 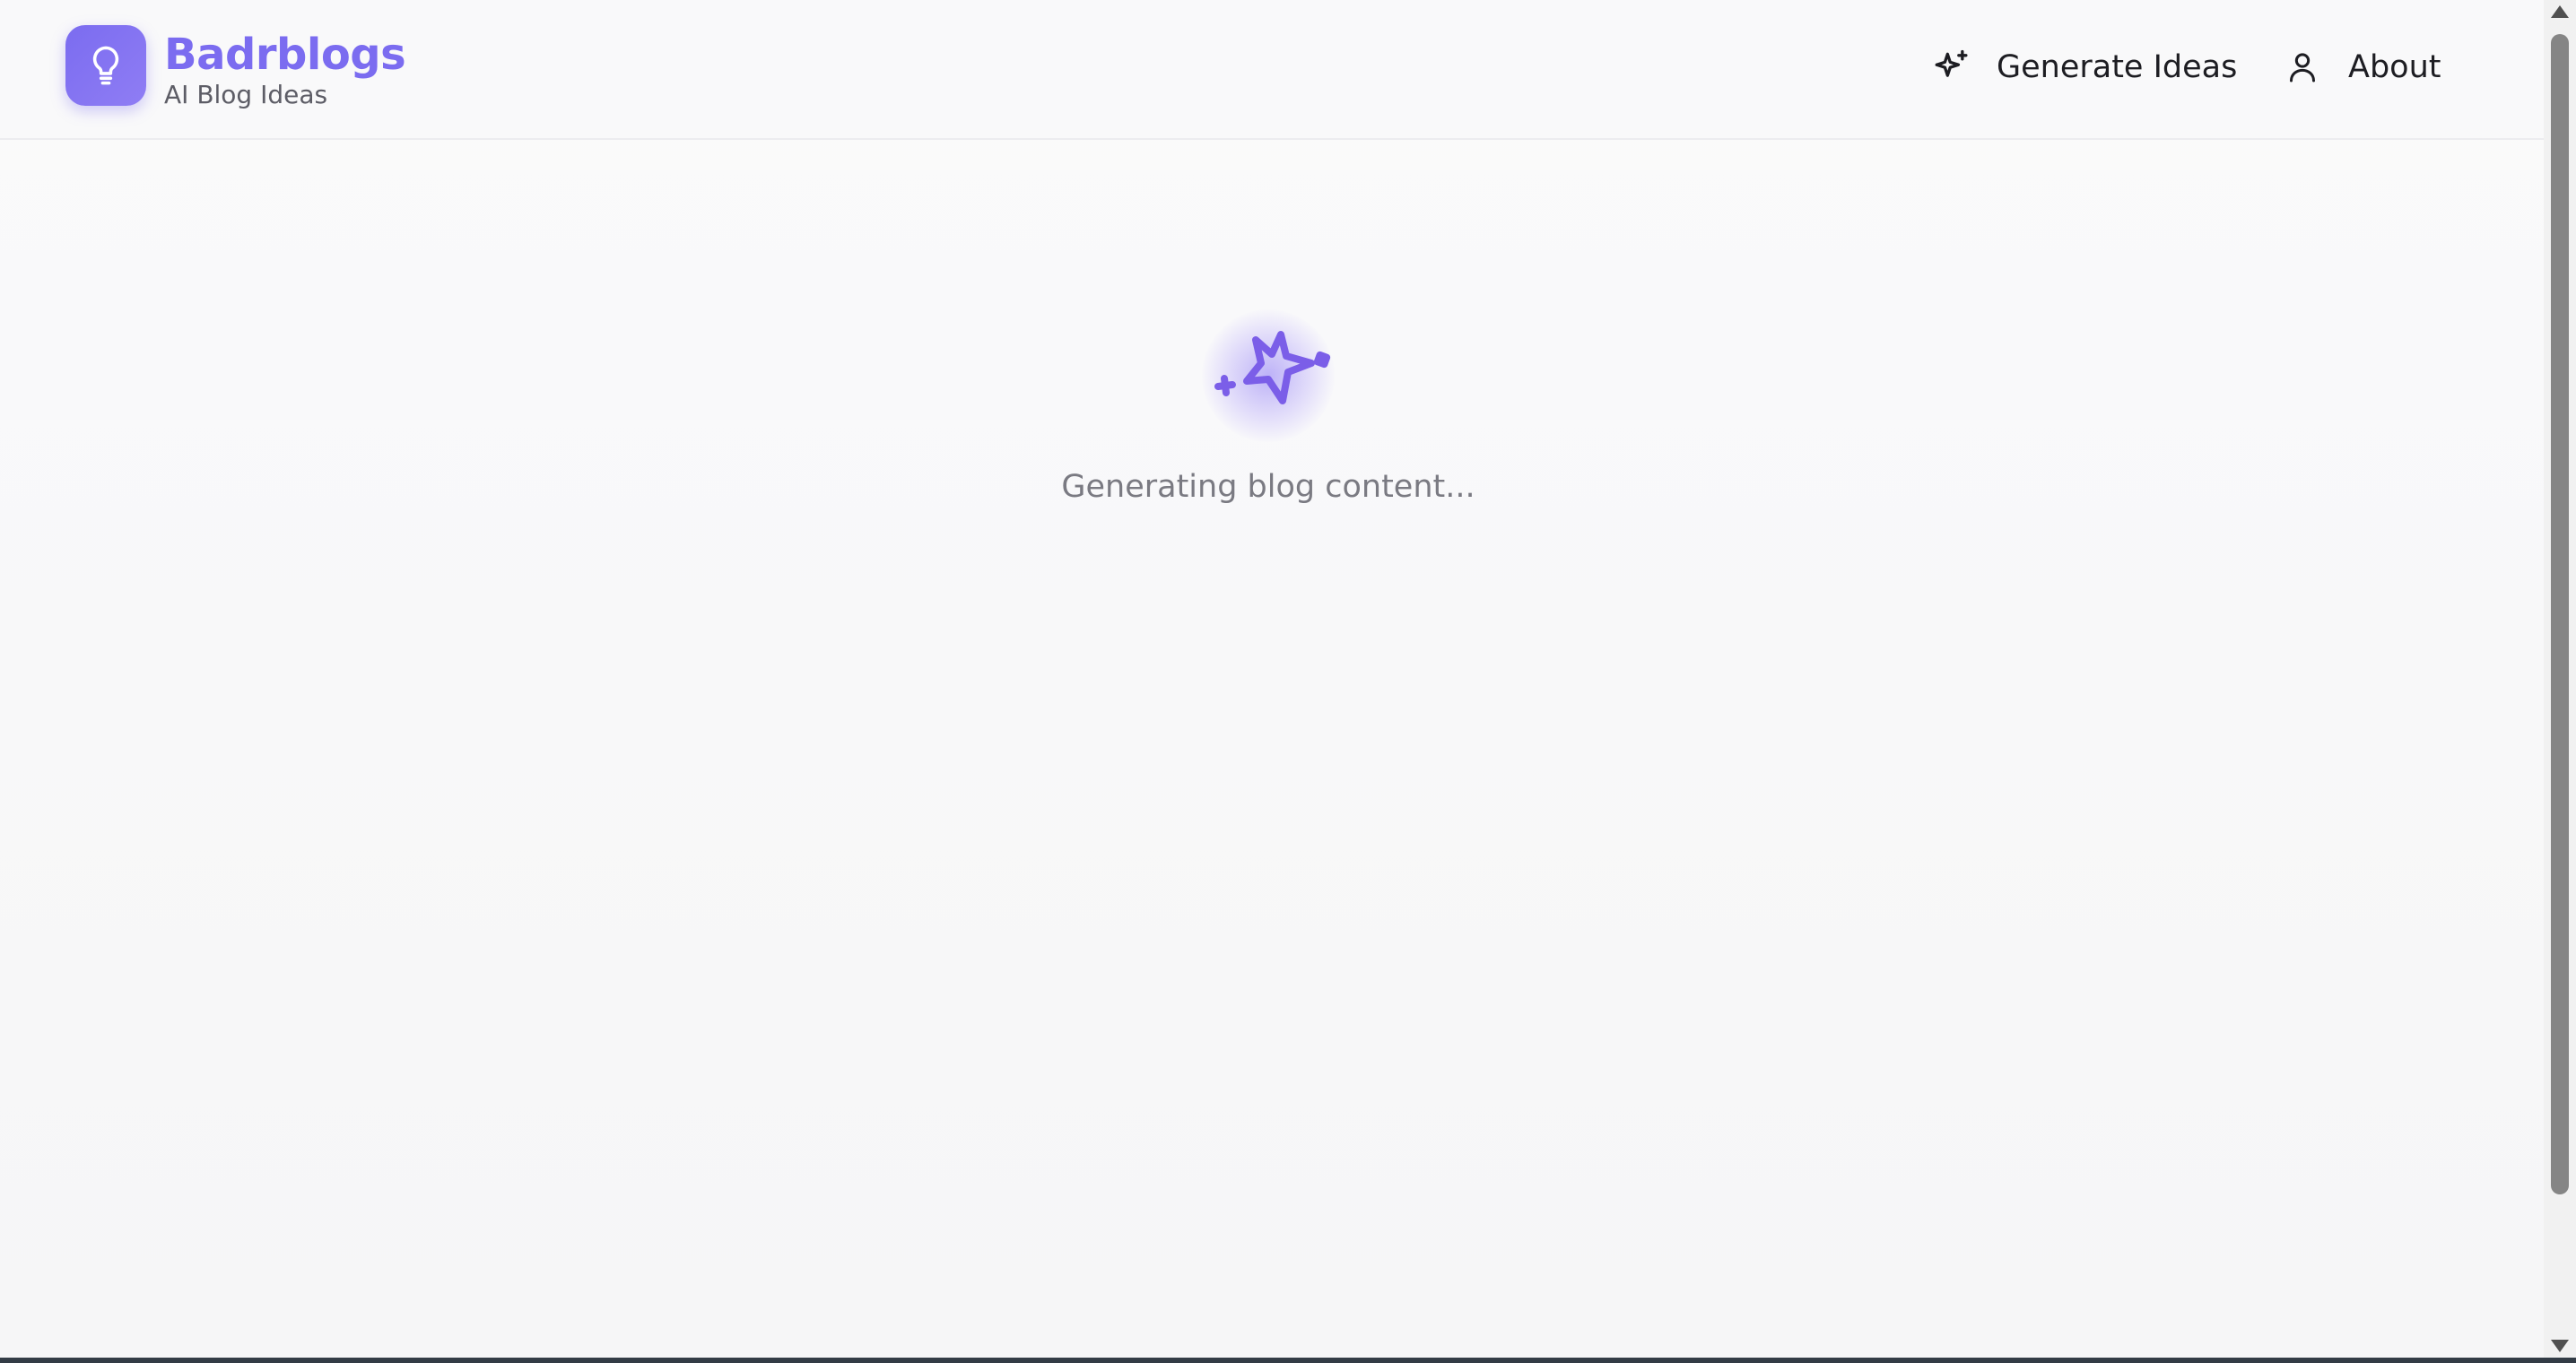 I want to click on nav-about: About, so click(x=2361, y=67).